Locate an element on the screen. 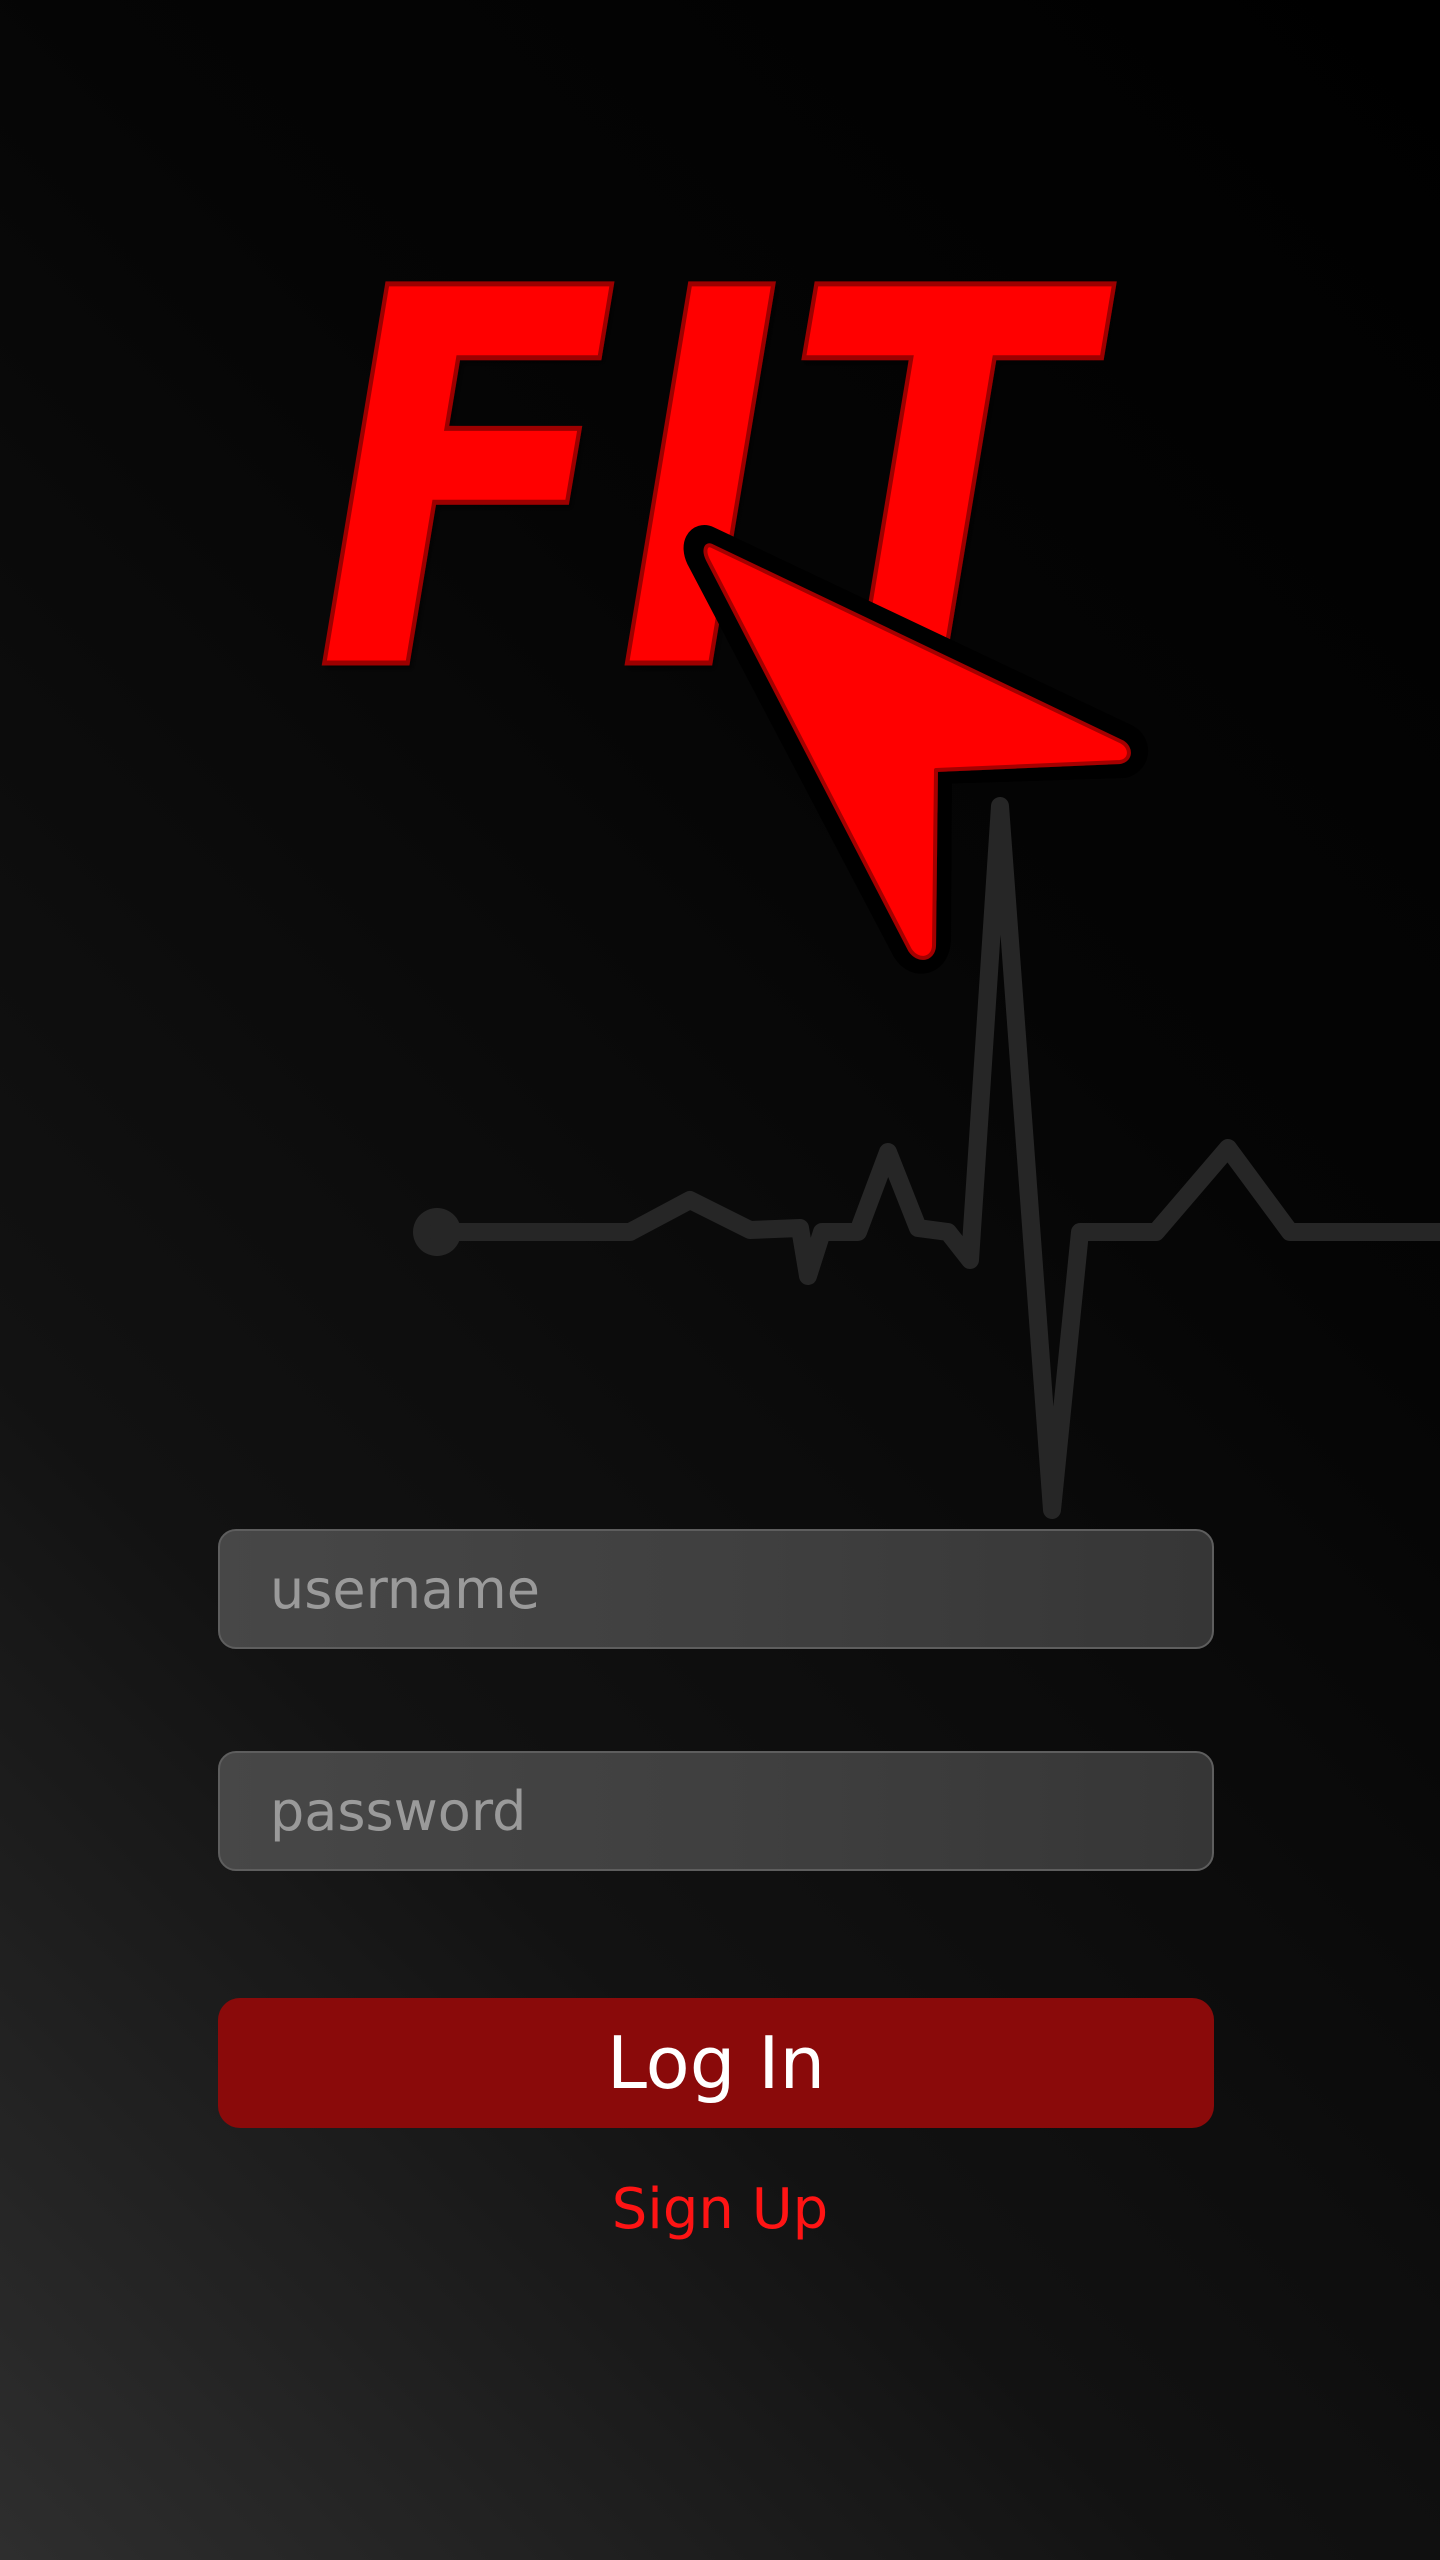 Image resolution: width=1440 pixels, height=2560 pixels. login-button: Log In is located at coordinates (716, 2063).